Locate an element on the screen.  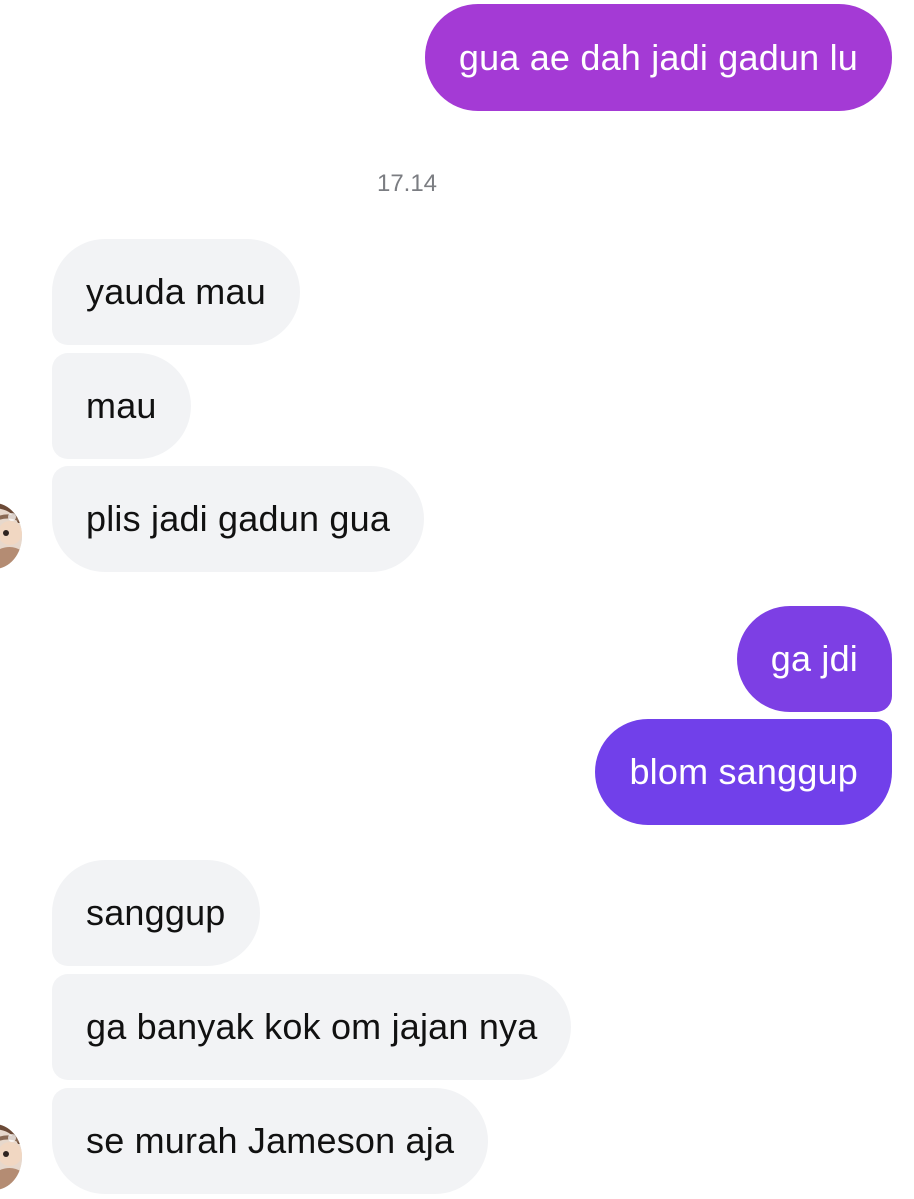
message-text: yauda mau is located at coordinates (176, 291).